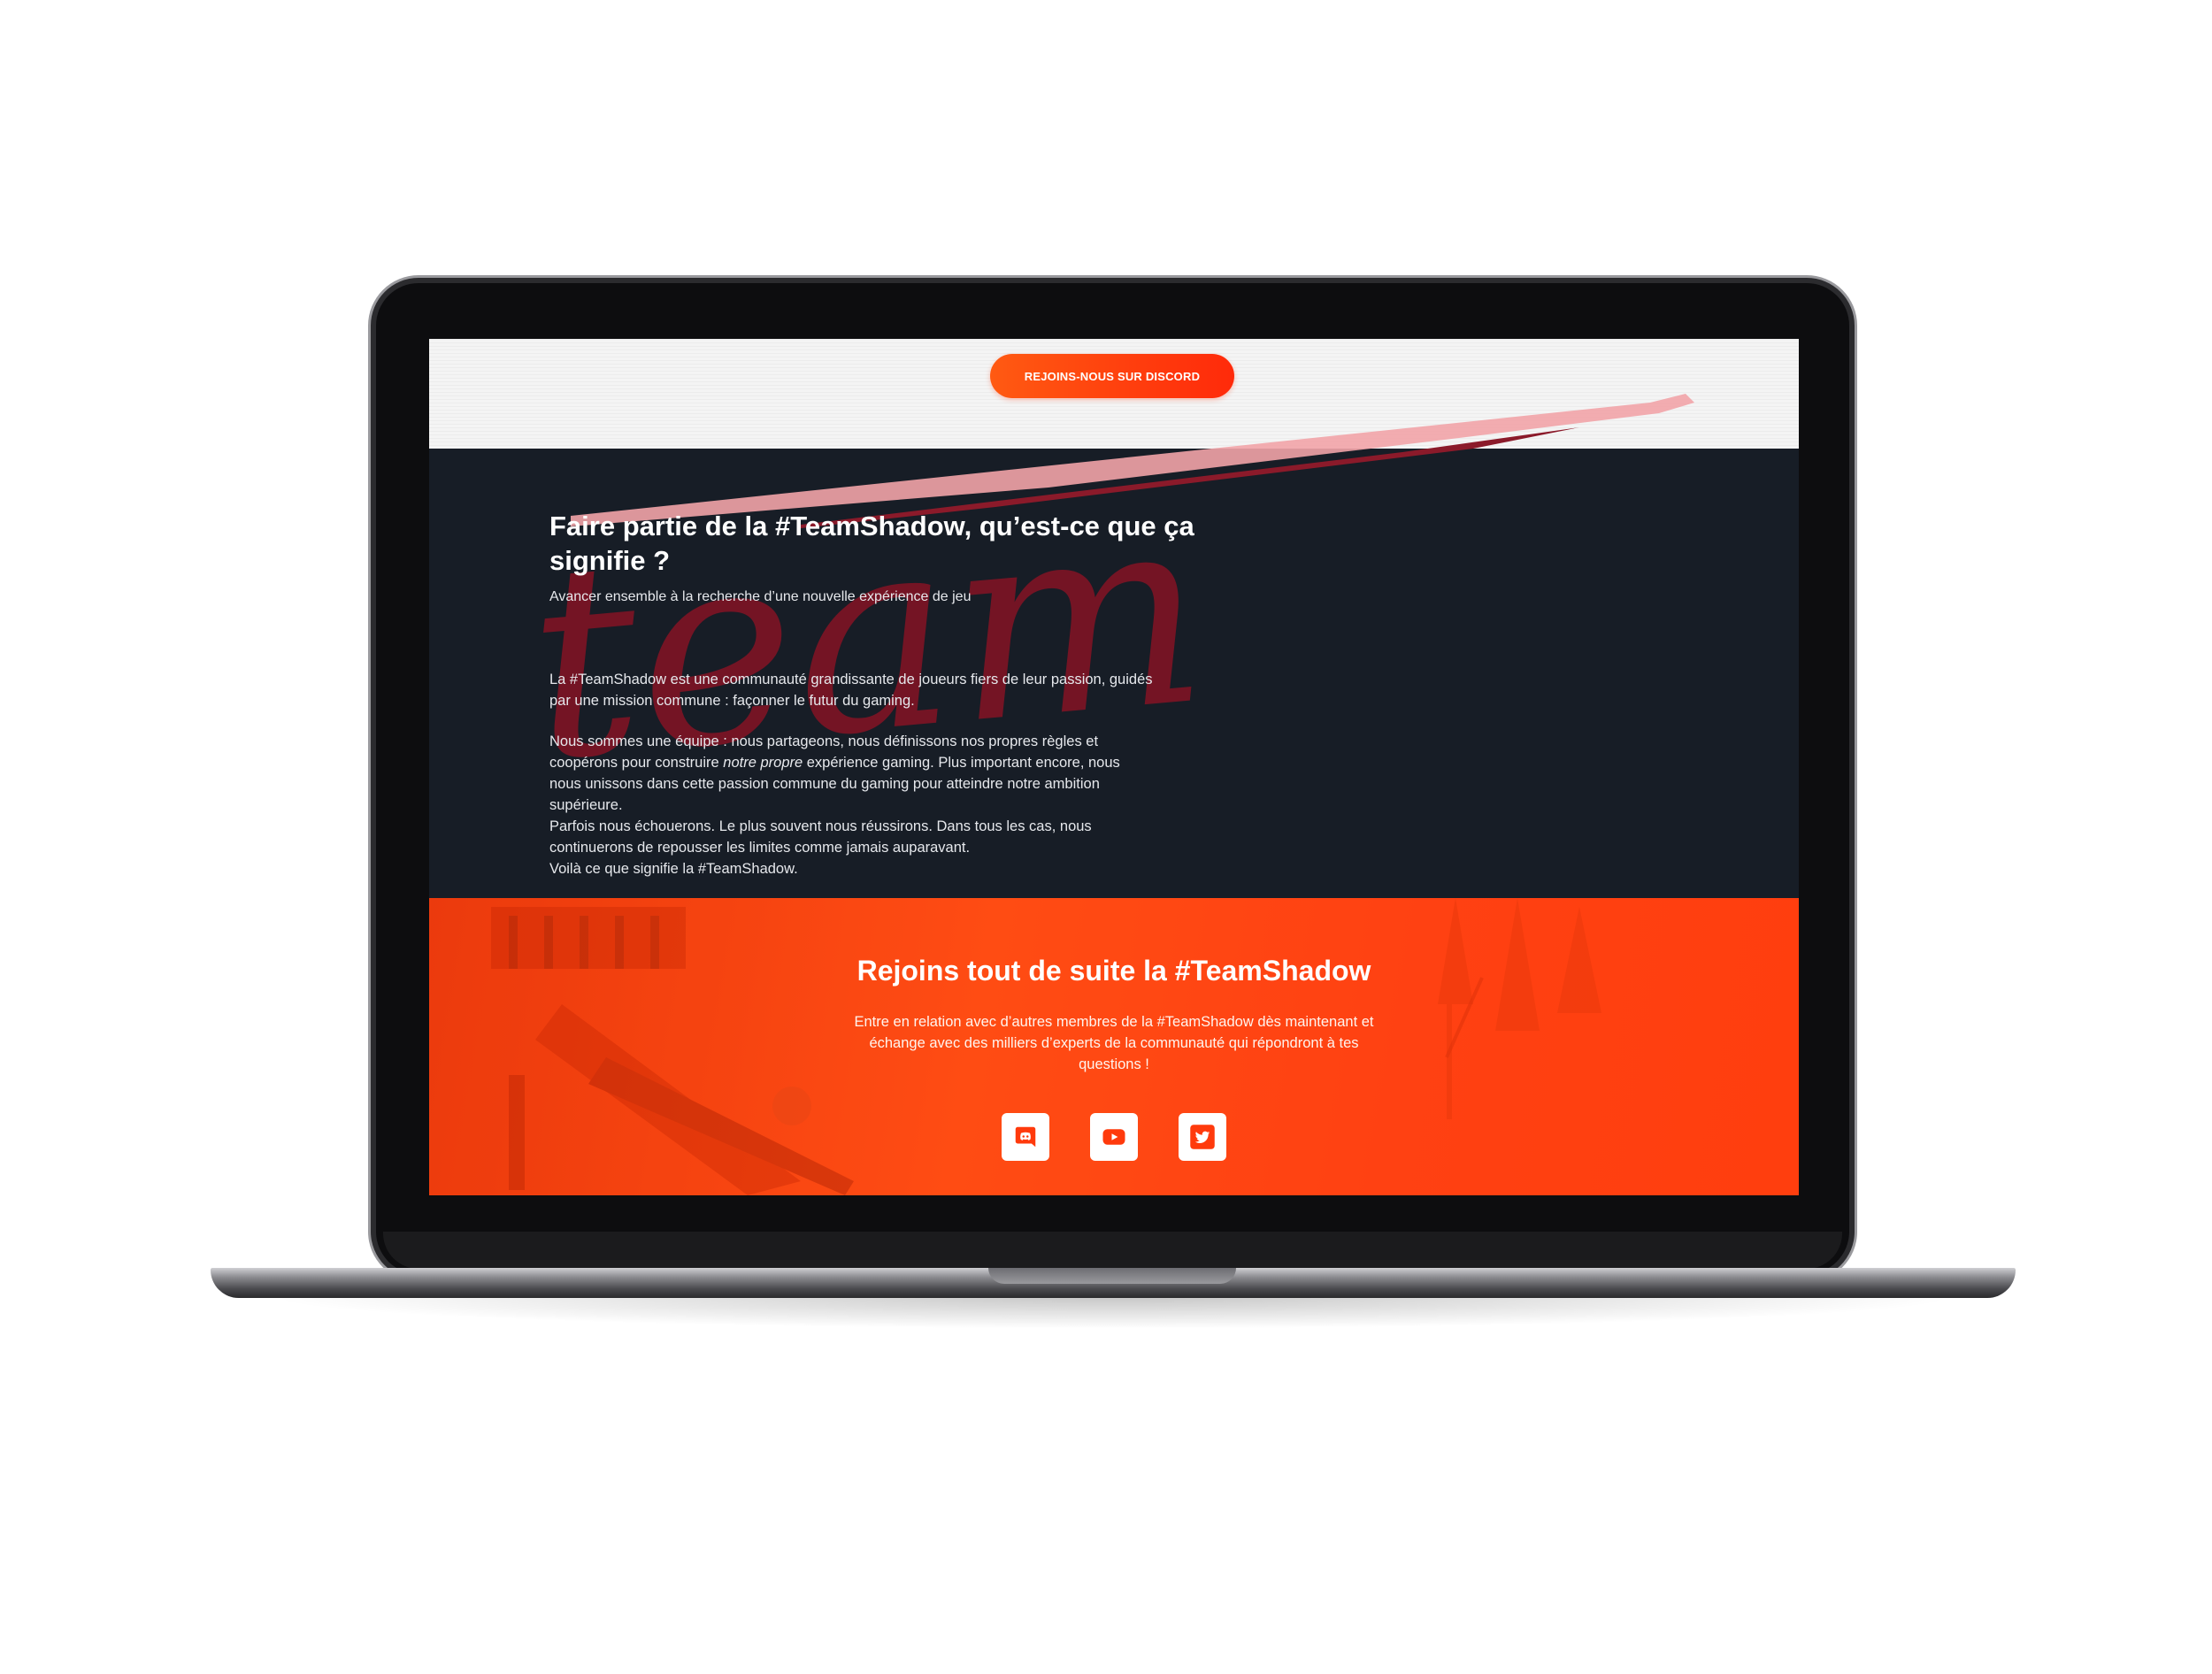 This screenshot has width=2212, height=1674. What do you see at coordinates (586, 804) in the screenshot?
I see `paragraph-line: supérieure.` at bounding box center [586, 804].